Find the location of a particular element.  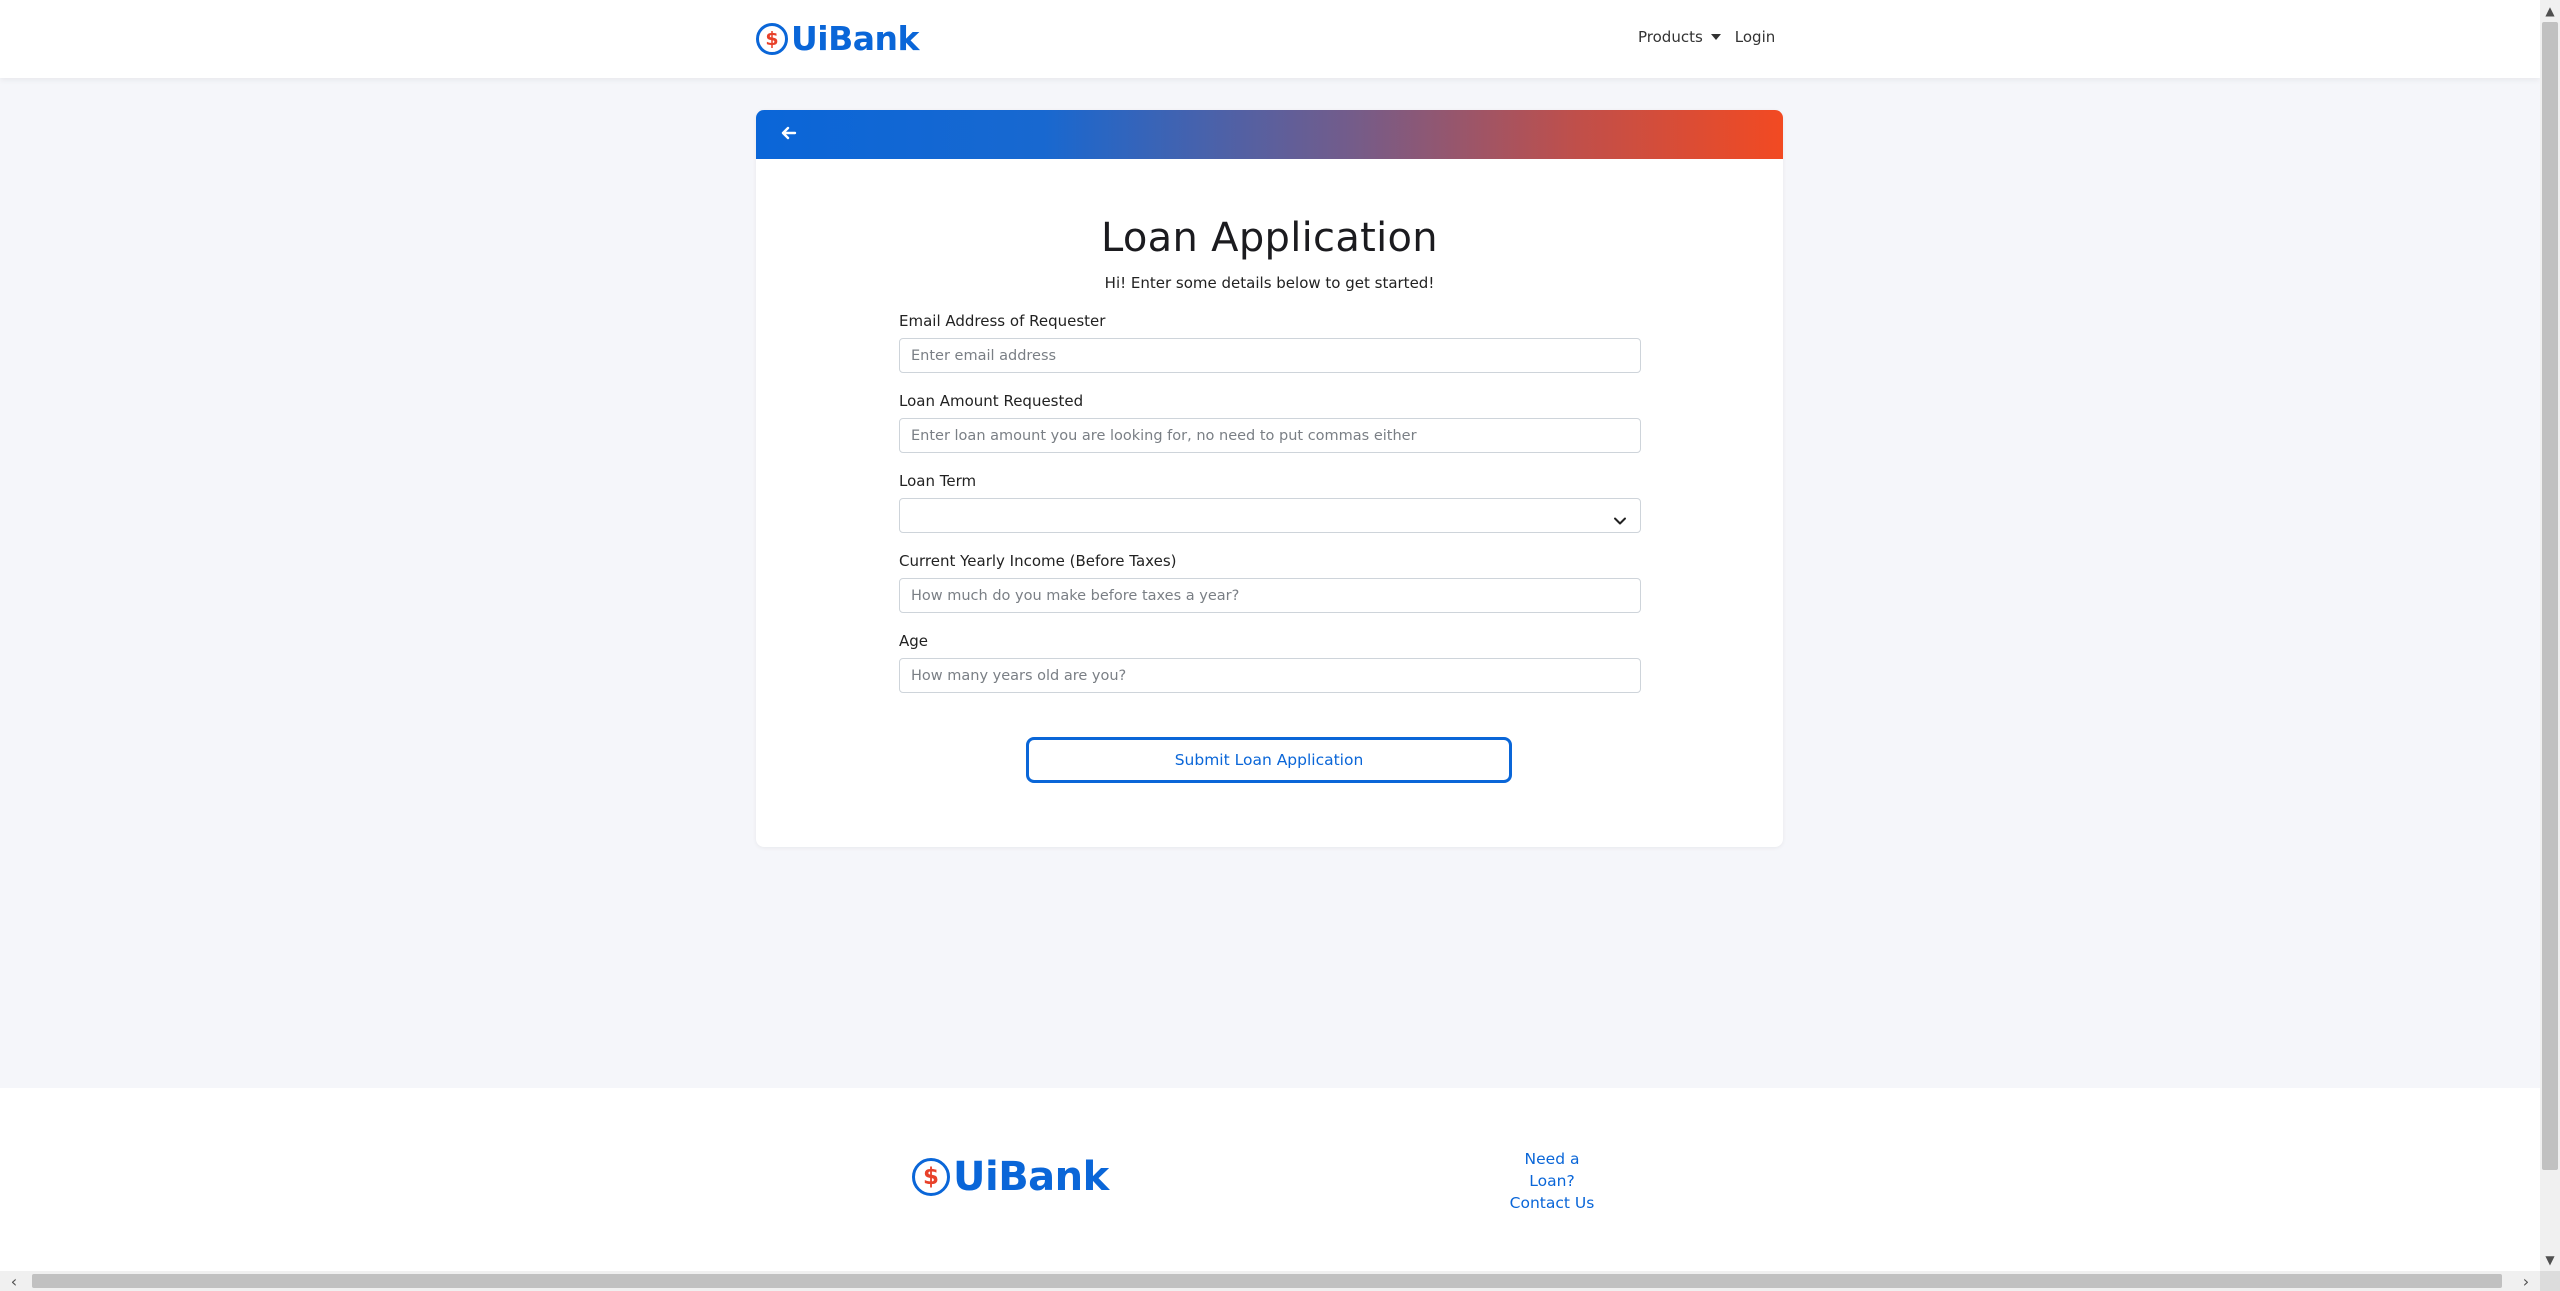

loan-term-select is located at coordinates (1270, 515).